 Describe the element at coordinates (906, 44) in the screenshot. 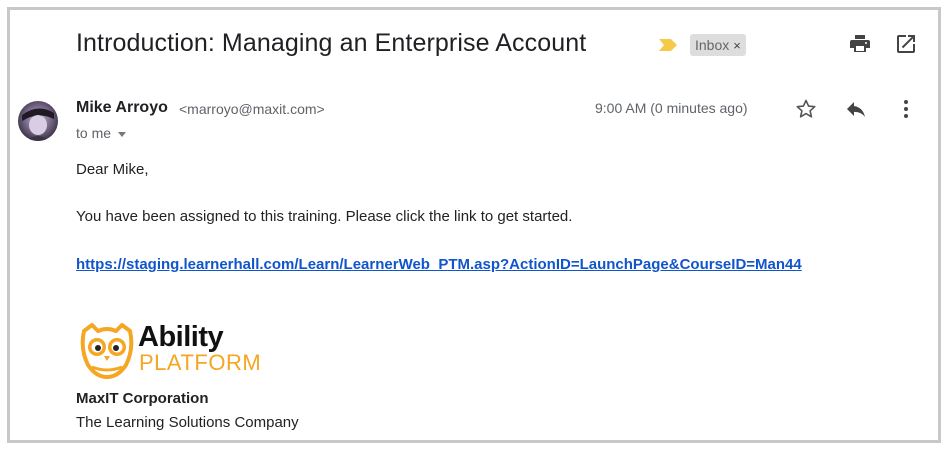

I see `open-in-new-window-icon` at that location.